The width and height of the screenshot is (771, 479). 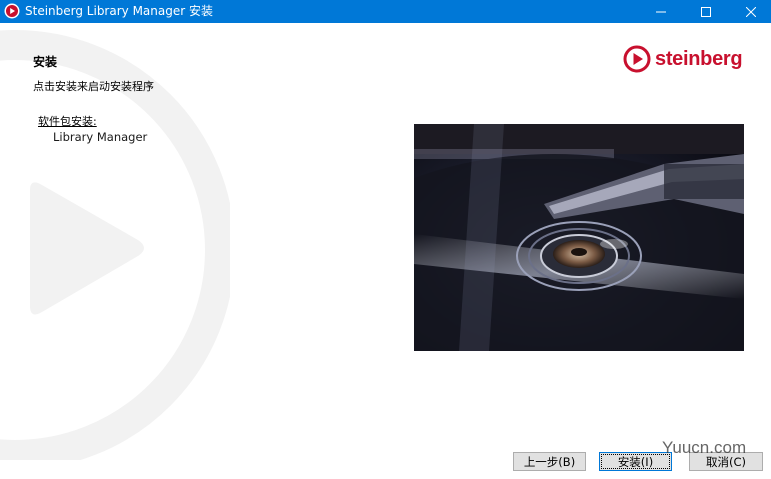 I want to click on maximize-button, so click(x=706, y=11).